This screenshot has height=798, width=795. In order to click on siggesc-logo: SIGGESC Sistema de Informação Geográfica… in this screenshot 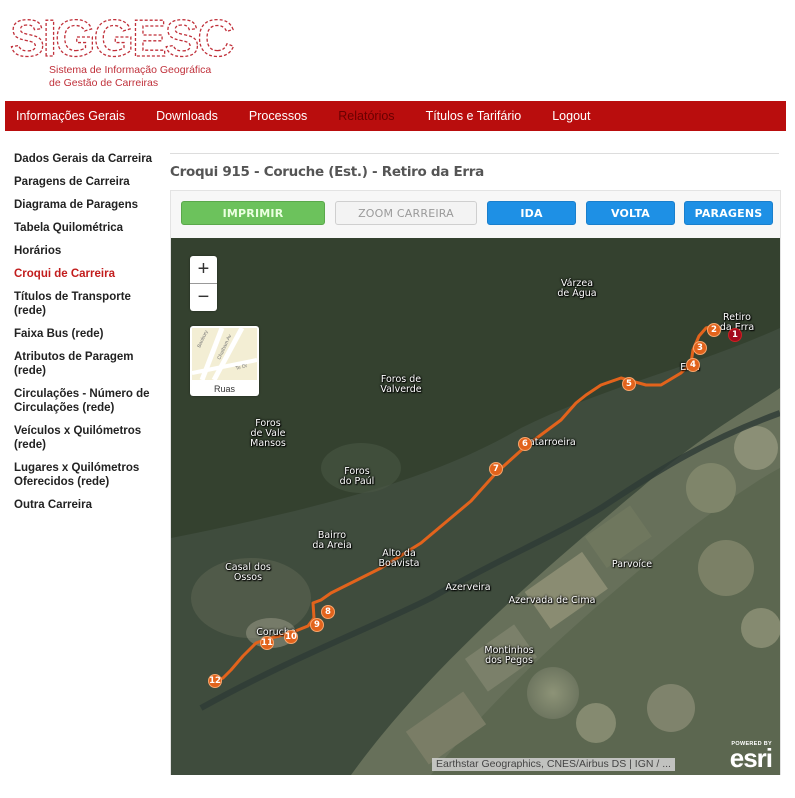, I will do `click(138, 50)`.